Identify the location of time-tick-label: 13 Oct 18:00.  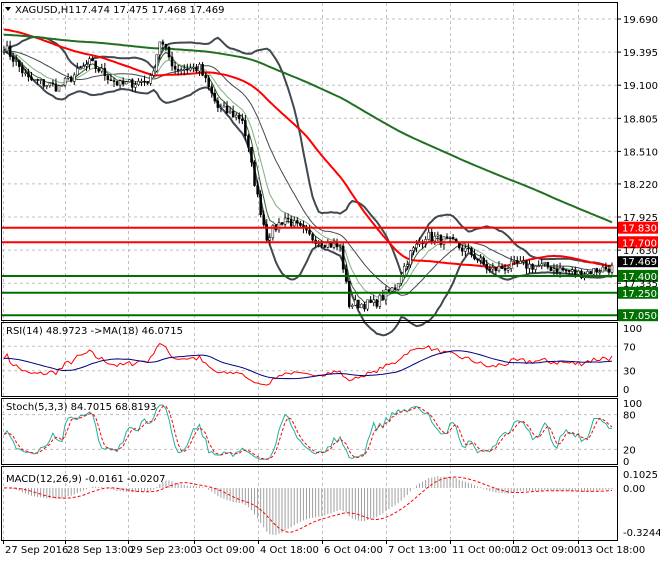
(612, 550).